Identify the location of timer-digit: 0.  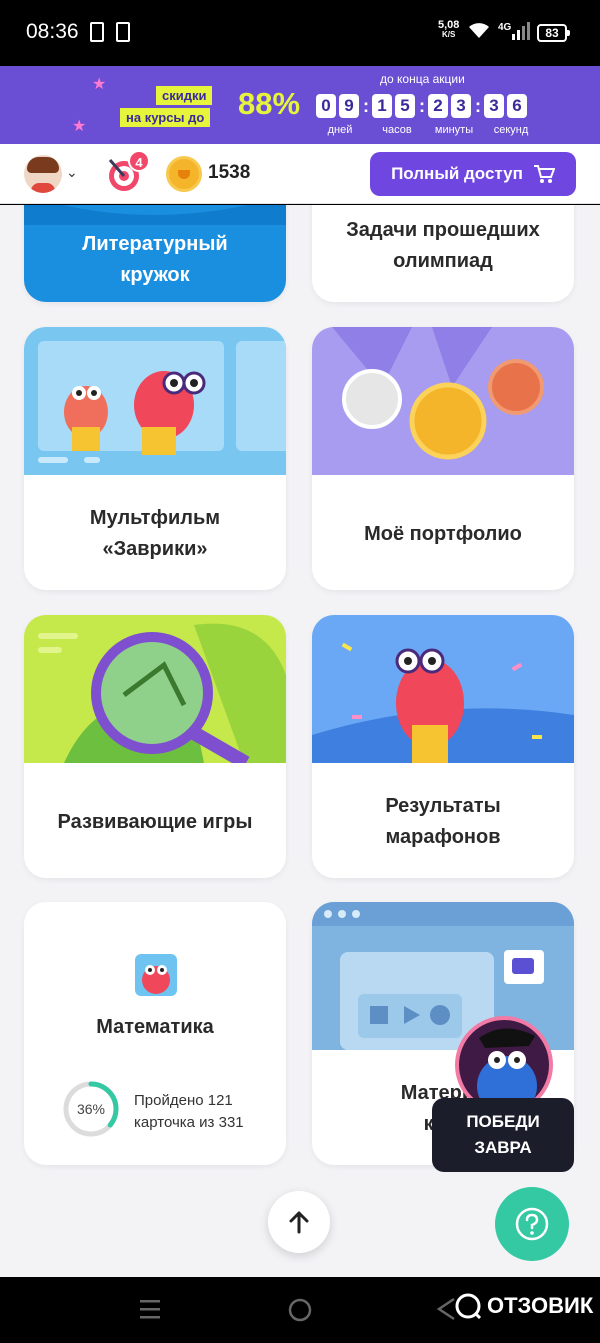
(326, 106).